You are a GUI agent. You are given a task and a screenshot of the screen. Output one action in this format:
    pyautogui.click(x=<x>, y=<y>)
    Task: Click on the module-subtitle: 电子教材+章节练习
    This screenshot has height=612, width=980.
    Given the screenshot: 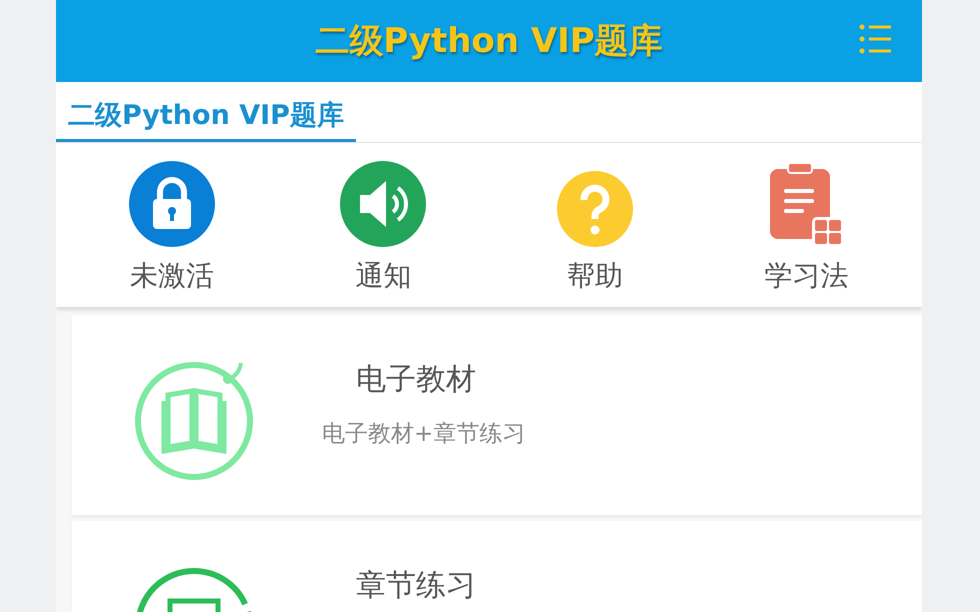 What is the action you would take?
    pyautogui.click(x=424, y=434)
    